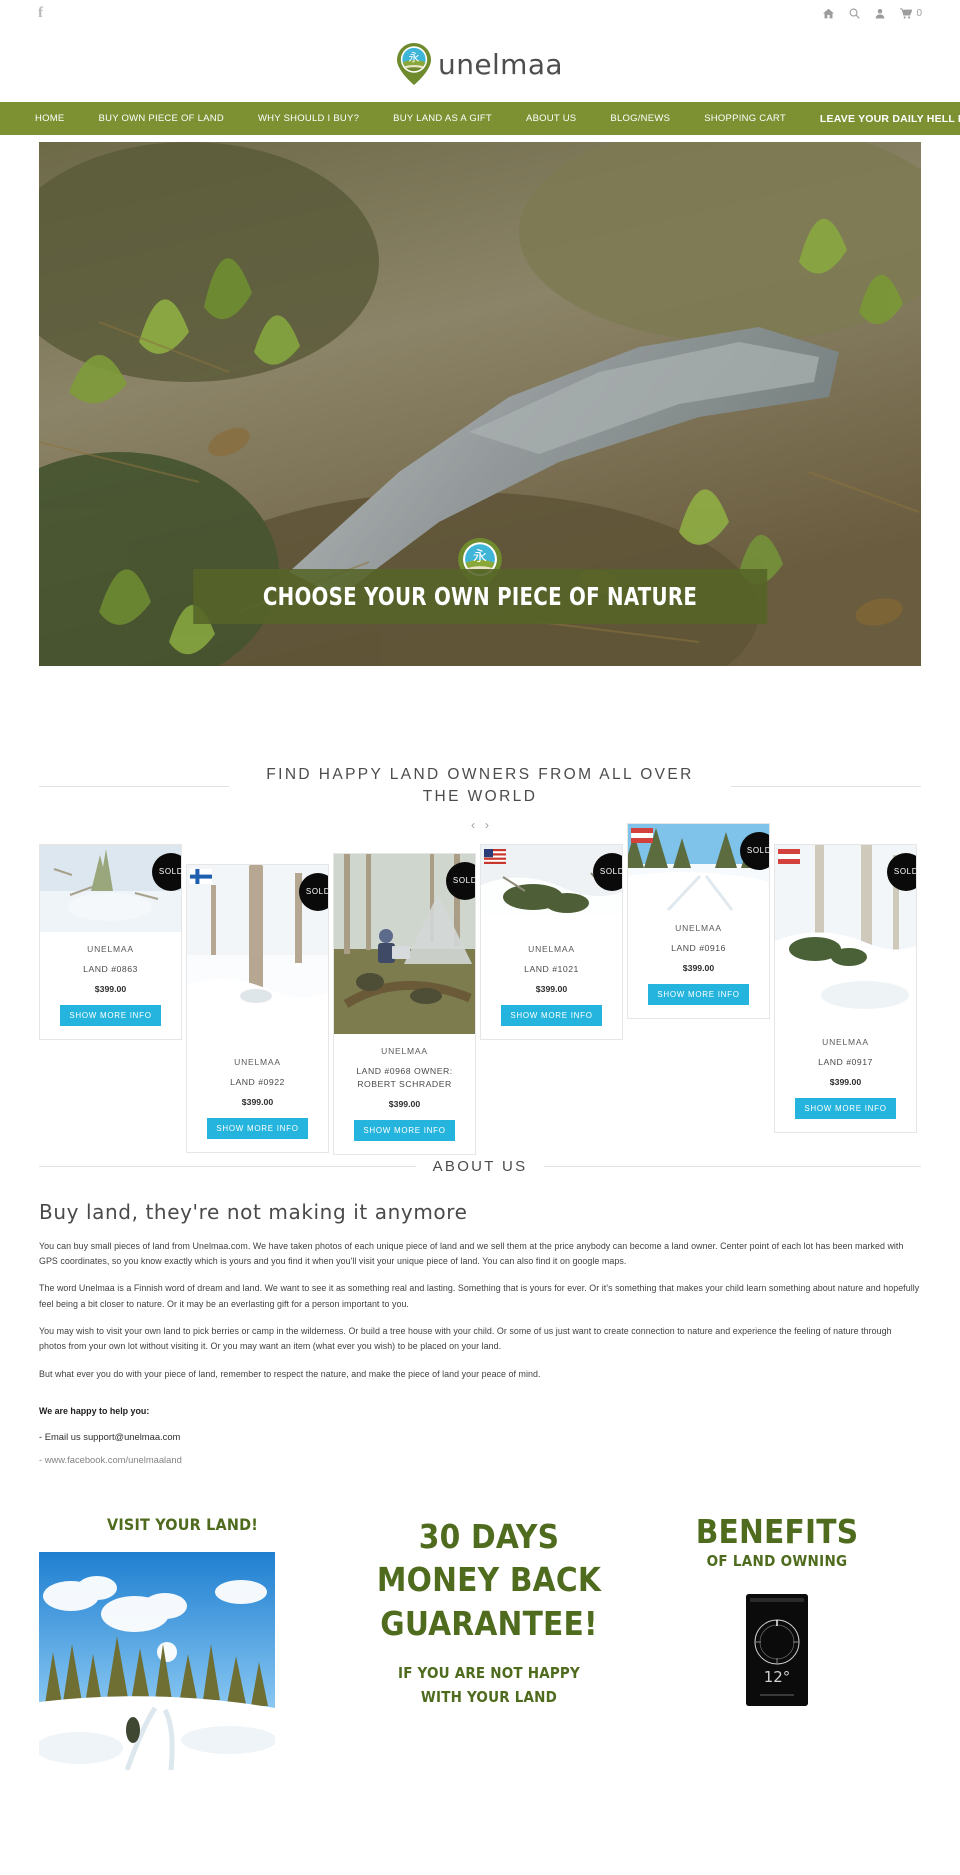  What do you see at coordinates (473, 825) in the screenshot?
I see `carousel-prev-icon: ‹` at bounding box center [473, 825].